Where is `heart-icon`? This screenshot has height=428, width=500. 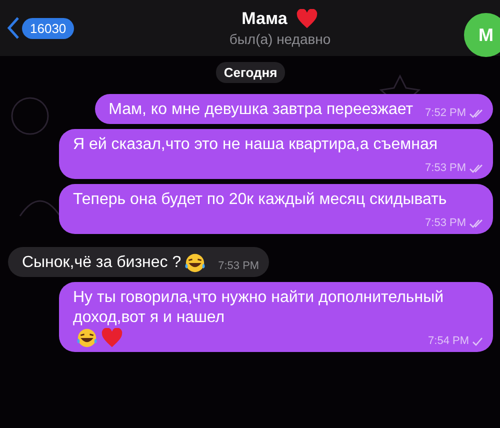 heart-icon is located at coordinates (307, 19).